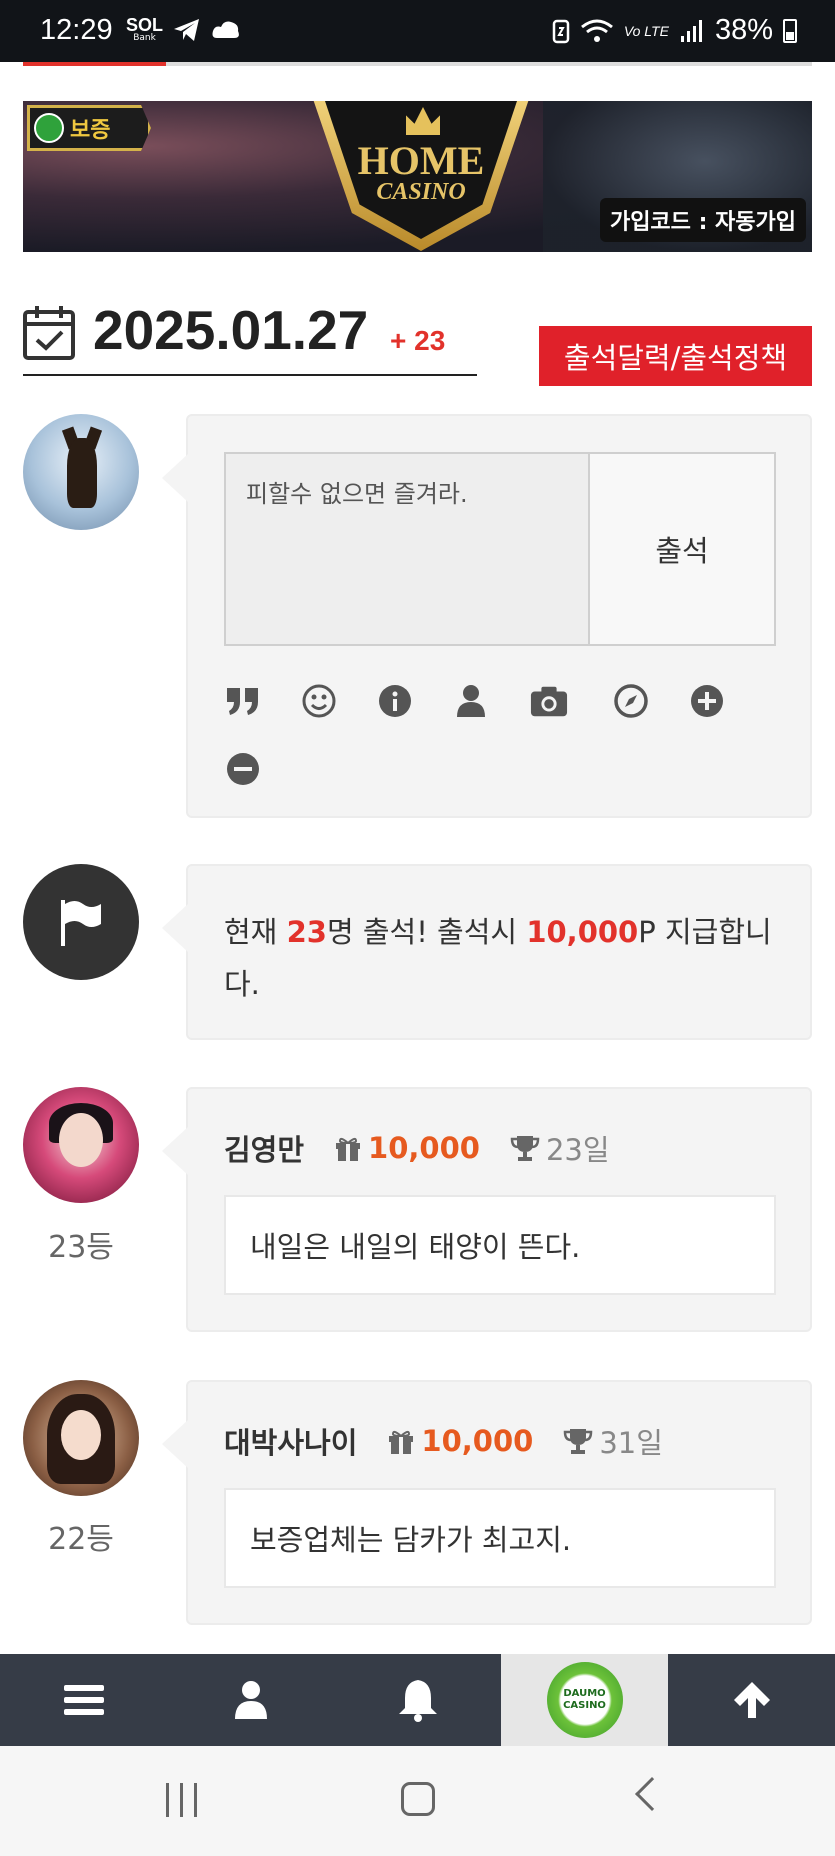 The height and width of the screenshot is (1856, 835). I want to click on my-avatar, so click(81, 472).